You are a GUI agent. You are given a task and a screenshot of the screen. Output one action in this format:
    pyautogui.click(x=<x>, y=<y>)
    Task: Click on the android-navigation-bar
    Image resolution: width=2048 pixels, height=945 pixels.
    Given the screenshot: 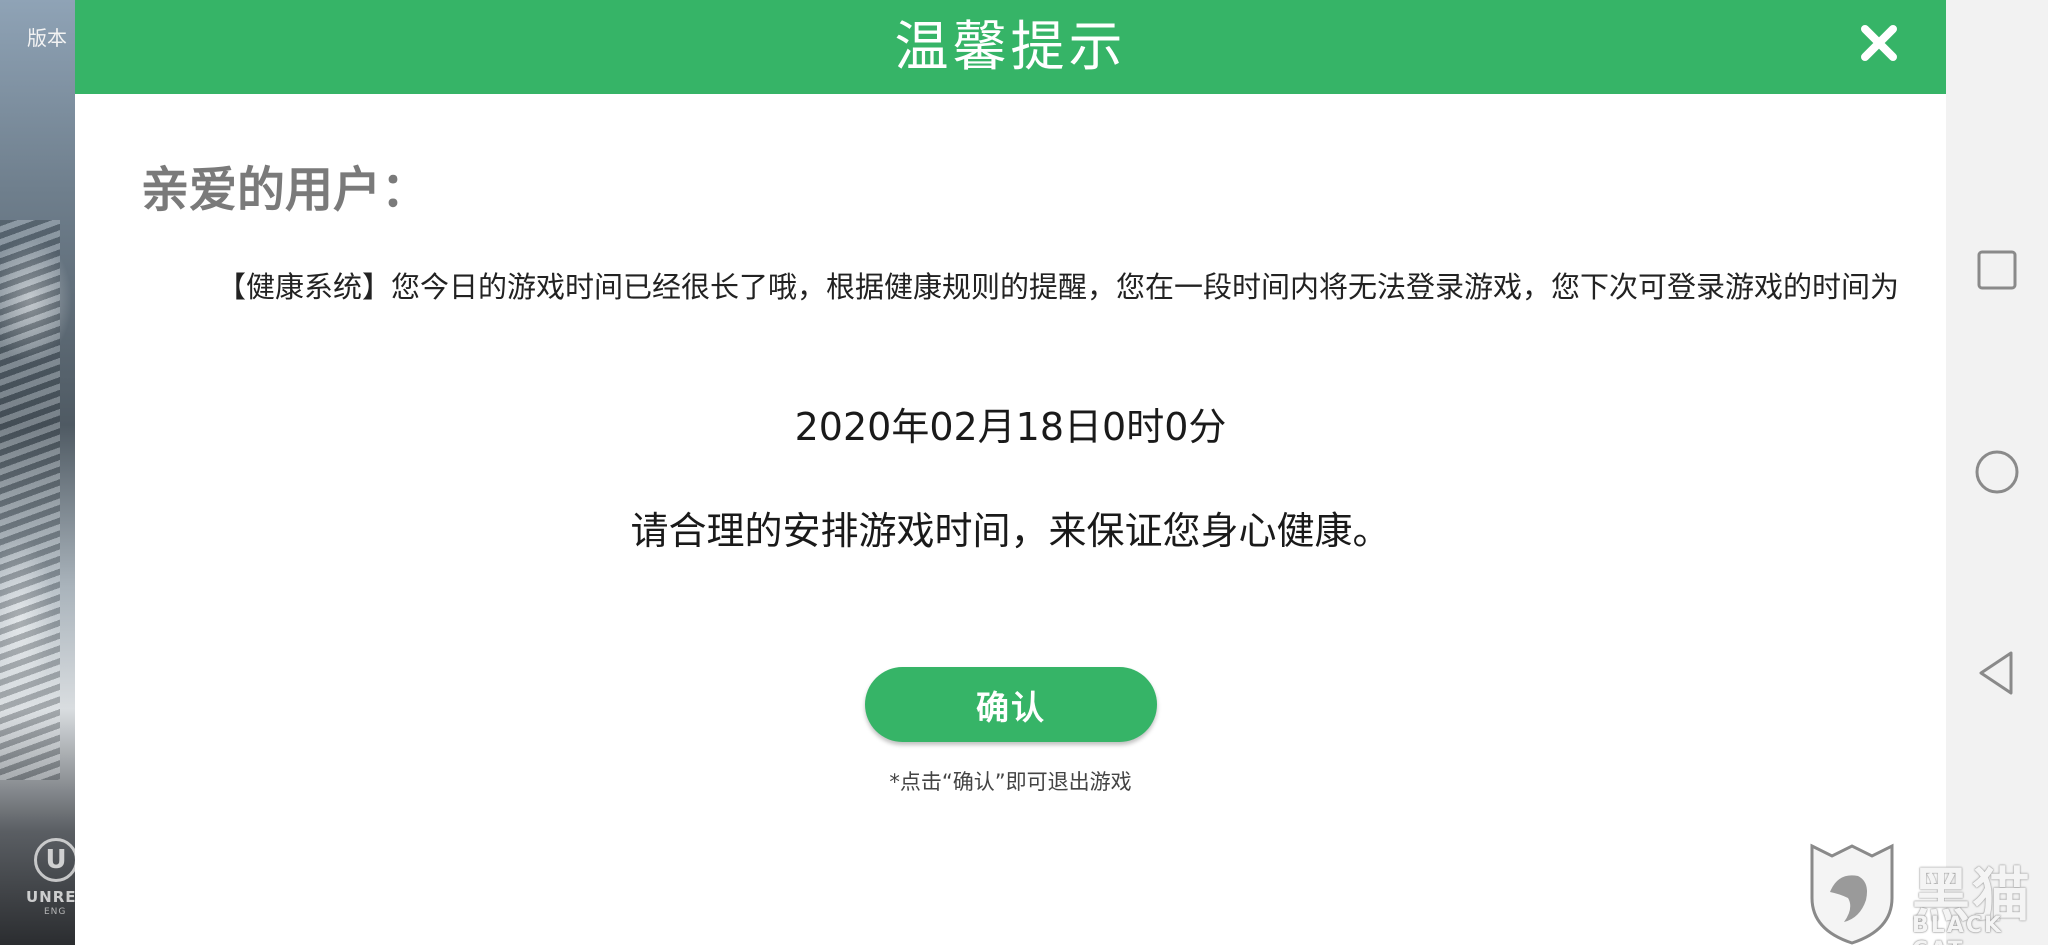 What is the action you would take?
    pyautogui.click(x=1997, y=472)
    